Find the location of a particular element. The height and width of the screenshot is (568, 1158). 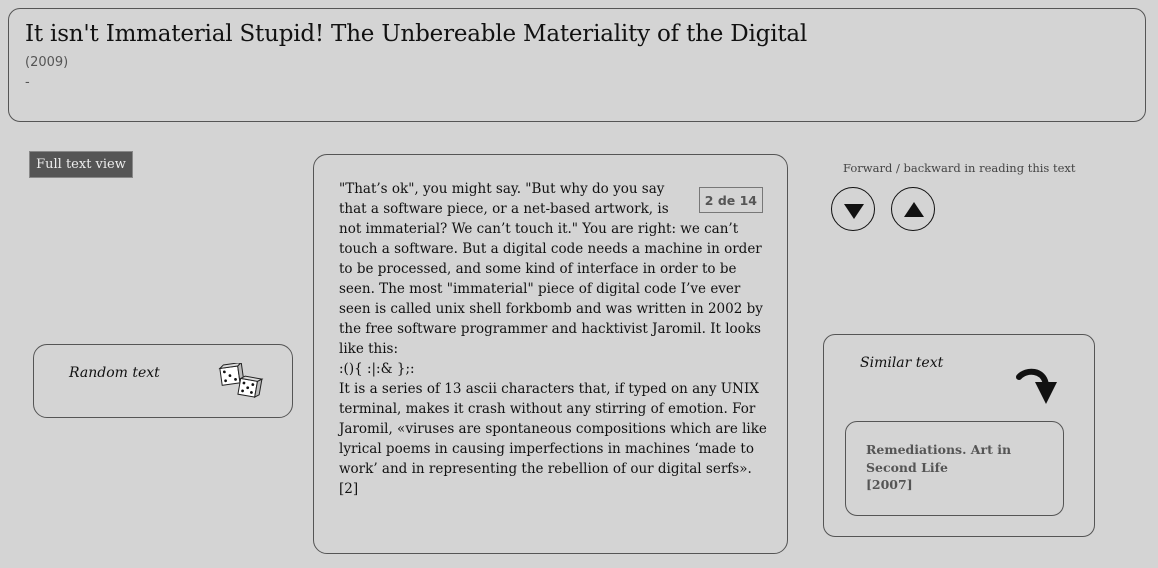

page-year: (2009) is located at coordinates (47, 62).